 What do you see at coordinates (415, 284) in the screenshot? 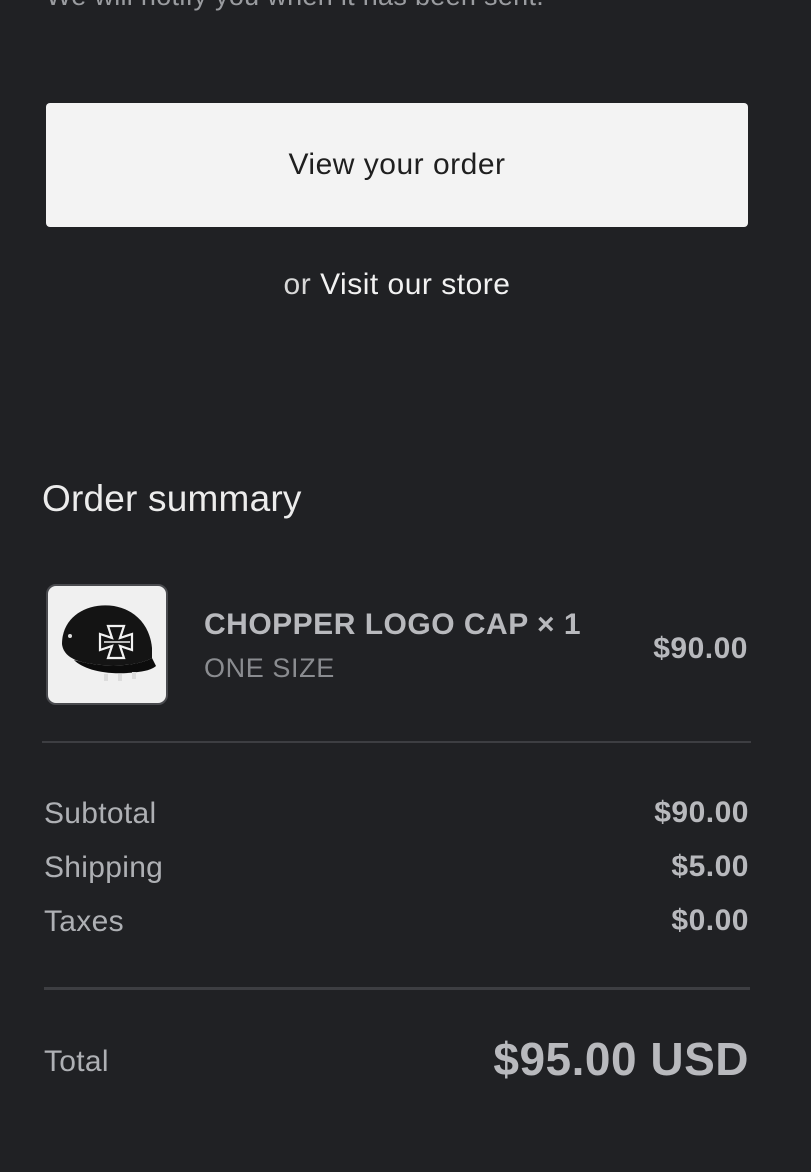
I see `visit-store-link: Visit our store` at bounding box center [415, 284].